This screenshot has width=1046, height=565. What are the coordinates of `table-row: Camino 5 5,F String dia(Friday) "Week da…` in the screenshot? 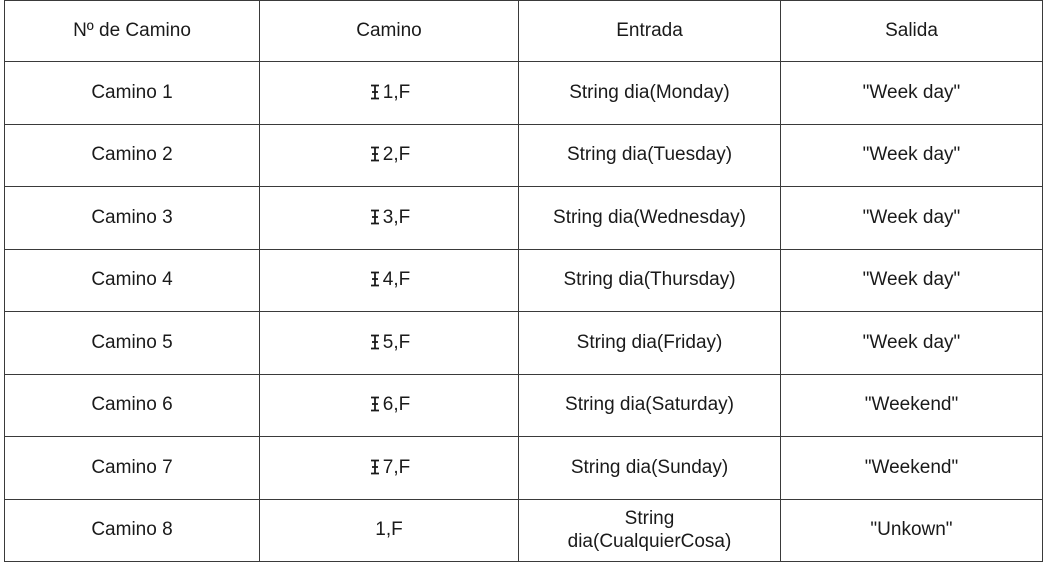 It's located at (523, 343).